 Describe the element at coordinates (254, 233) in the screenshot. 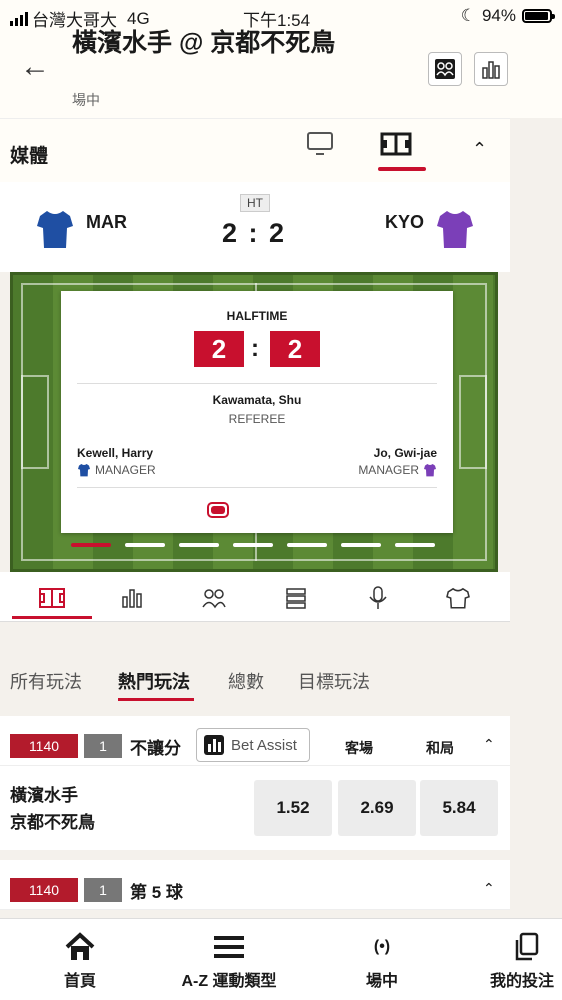

I see `current-score: 2` at that location.